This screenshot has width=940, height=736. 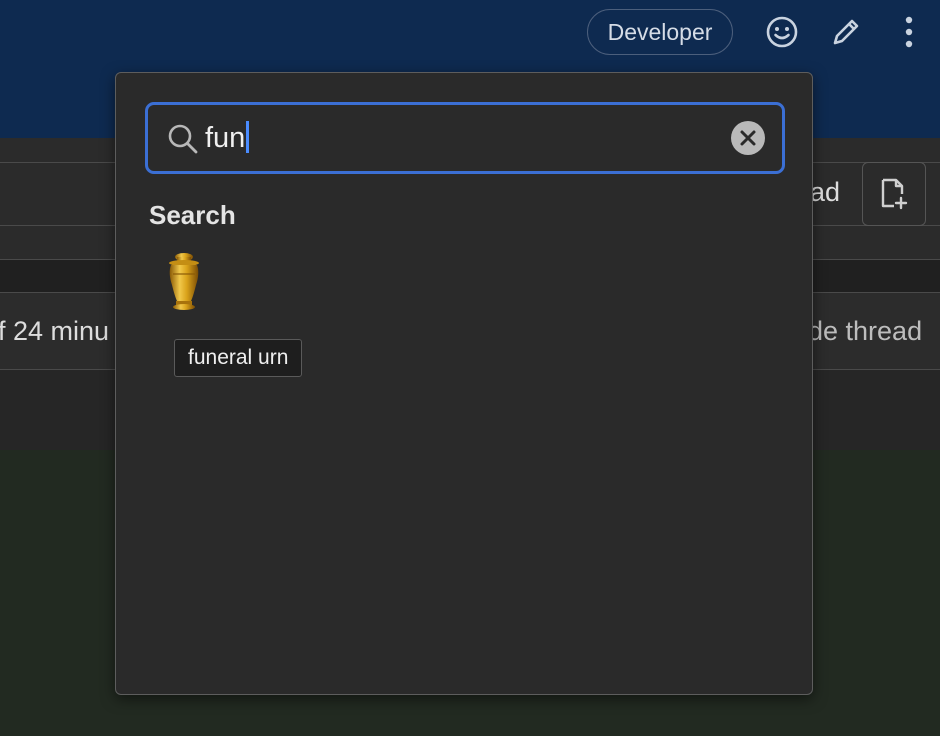 I want to click on file-add-icon, so click(x=894, y=194).